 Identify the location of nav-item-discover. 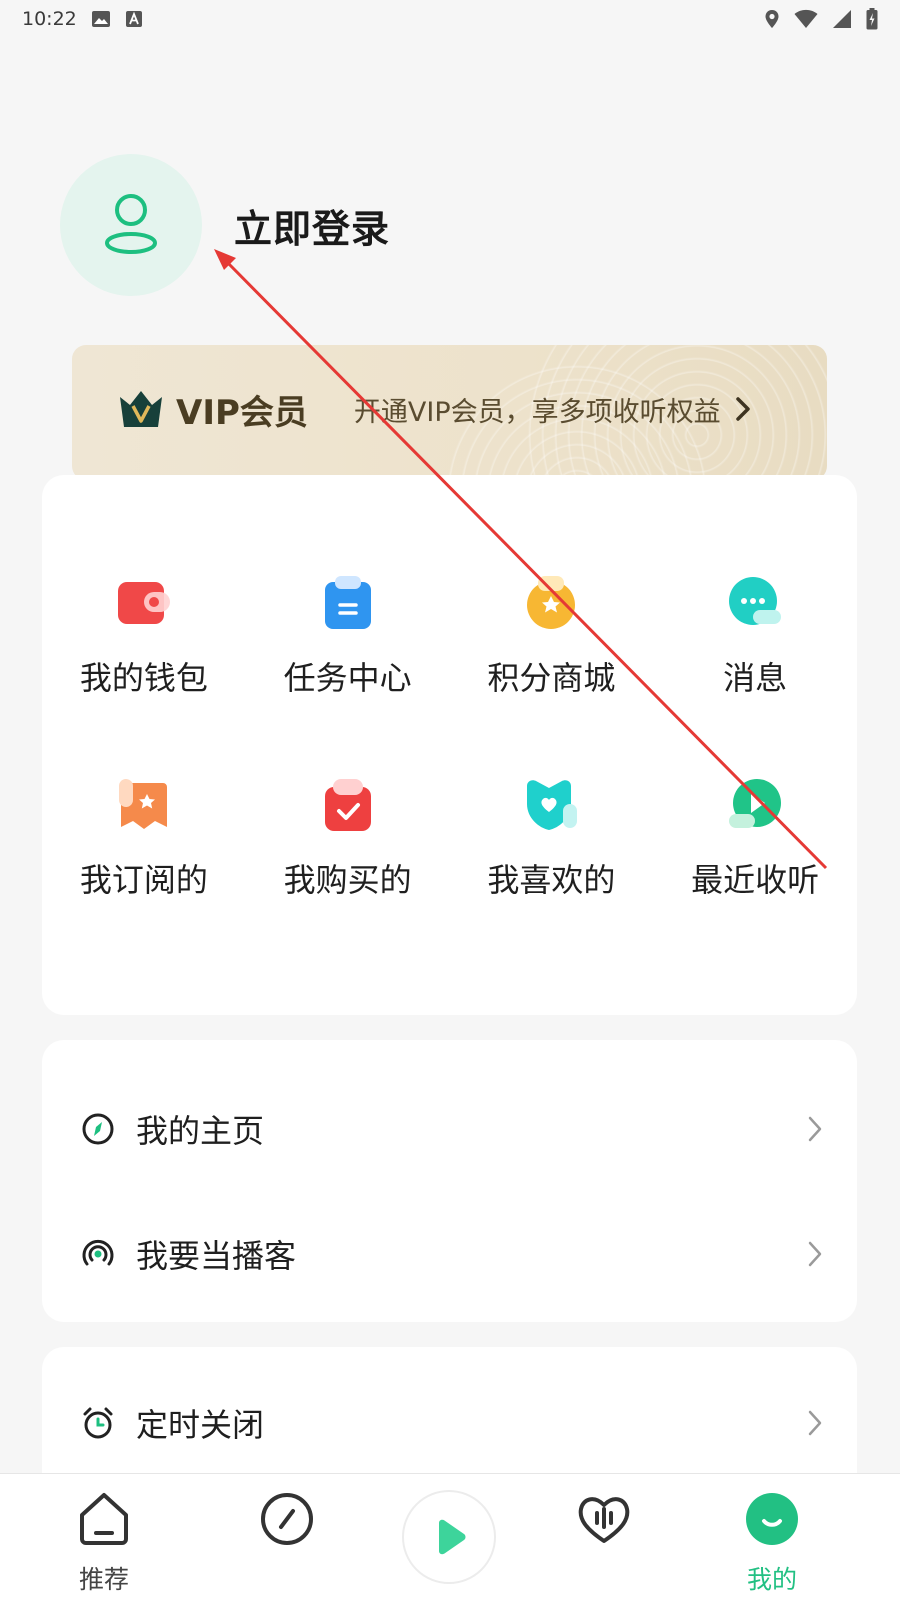
(287, 1519).